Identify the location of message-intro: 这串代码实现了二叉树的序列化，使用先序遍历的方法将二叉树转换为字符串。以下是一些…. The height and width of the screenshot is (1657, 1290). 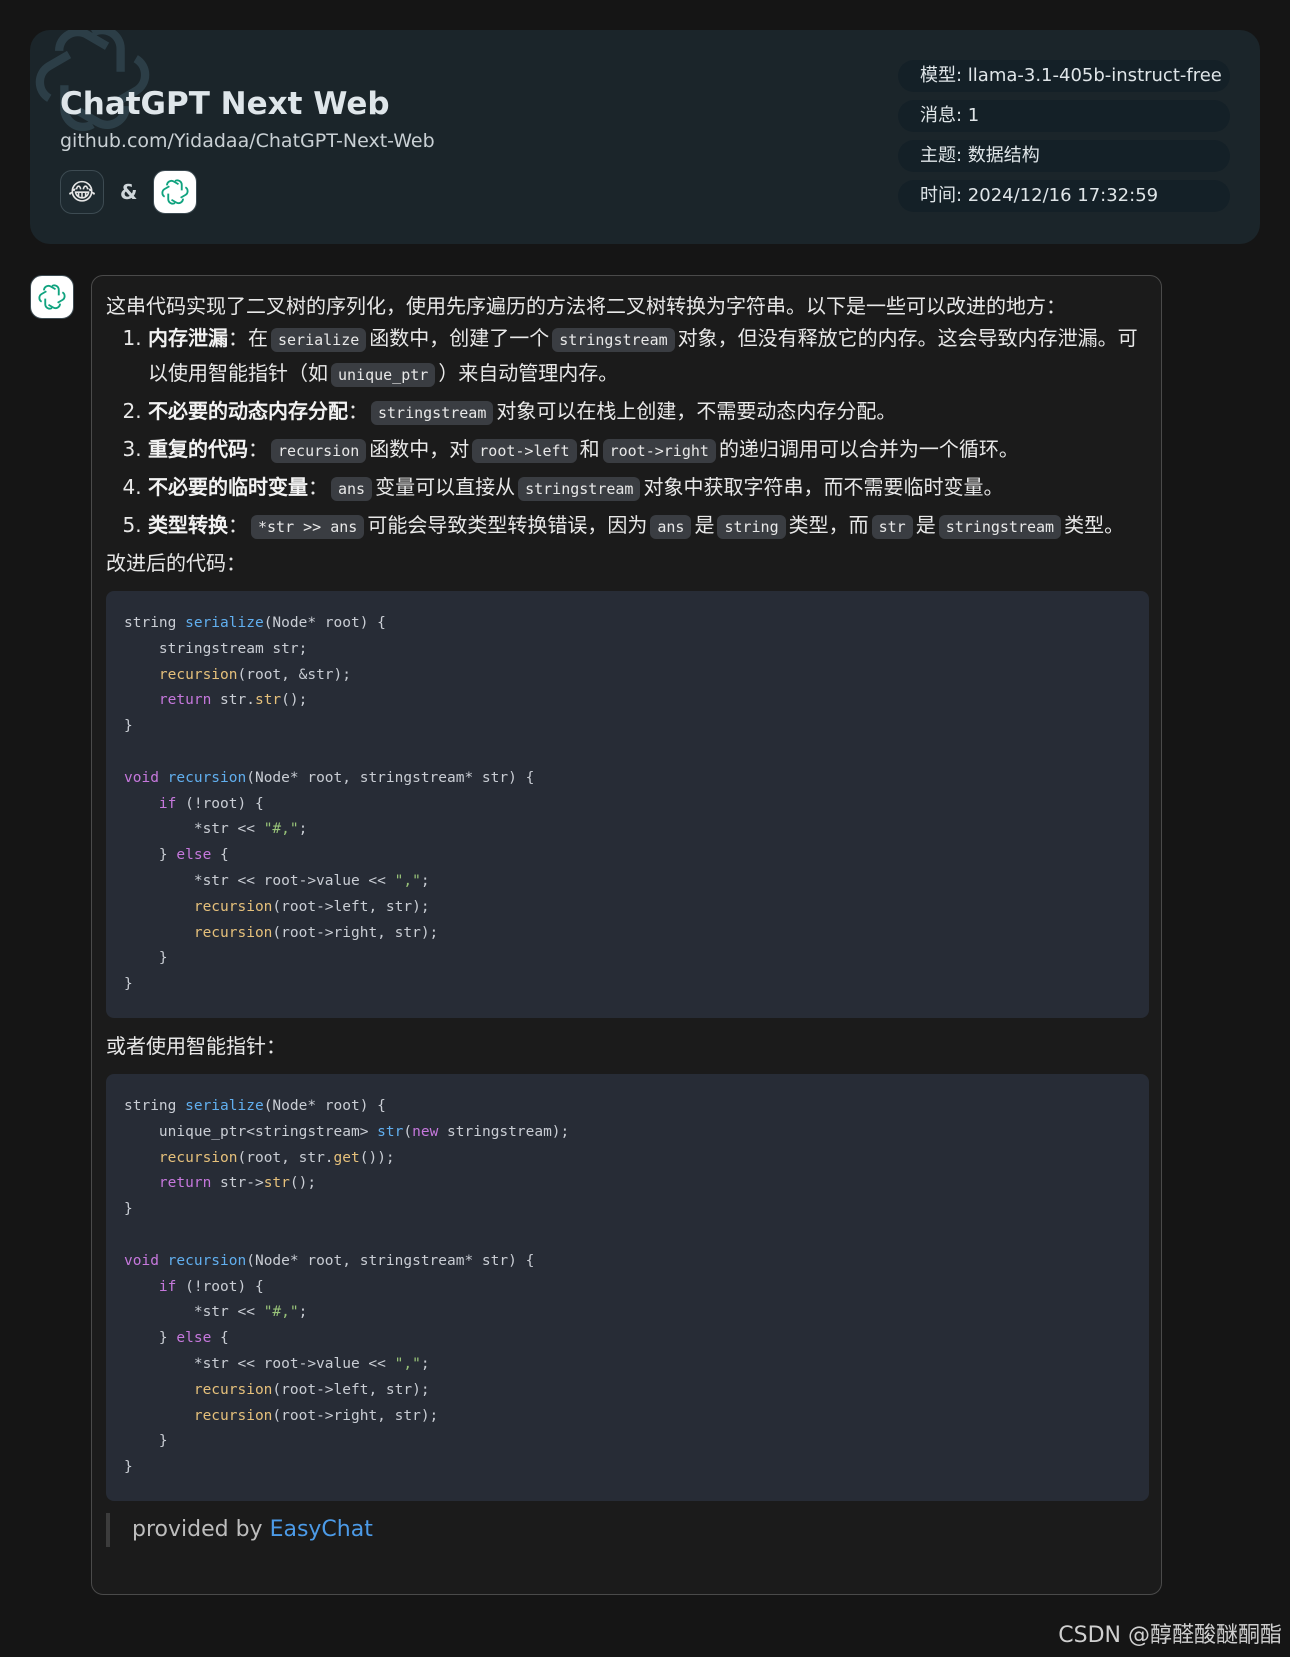
(586, 306).